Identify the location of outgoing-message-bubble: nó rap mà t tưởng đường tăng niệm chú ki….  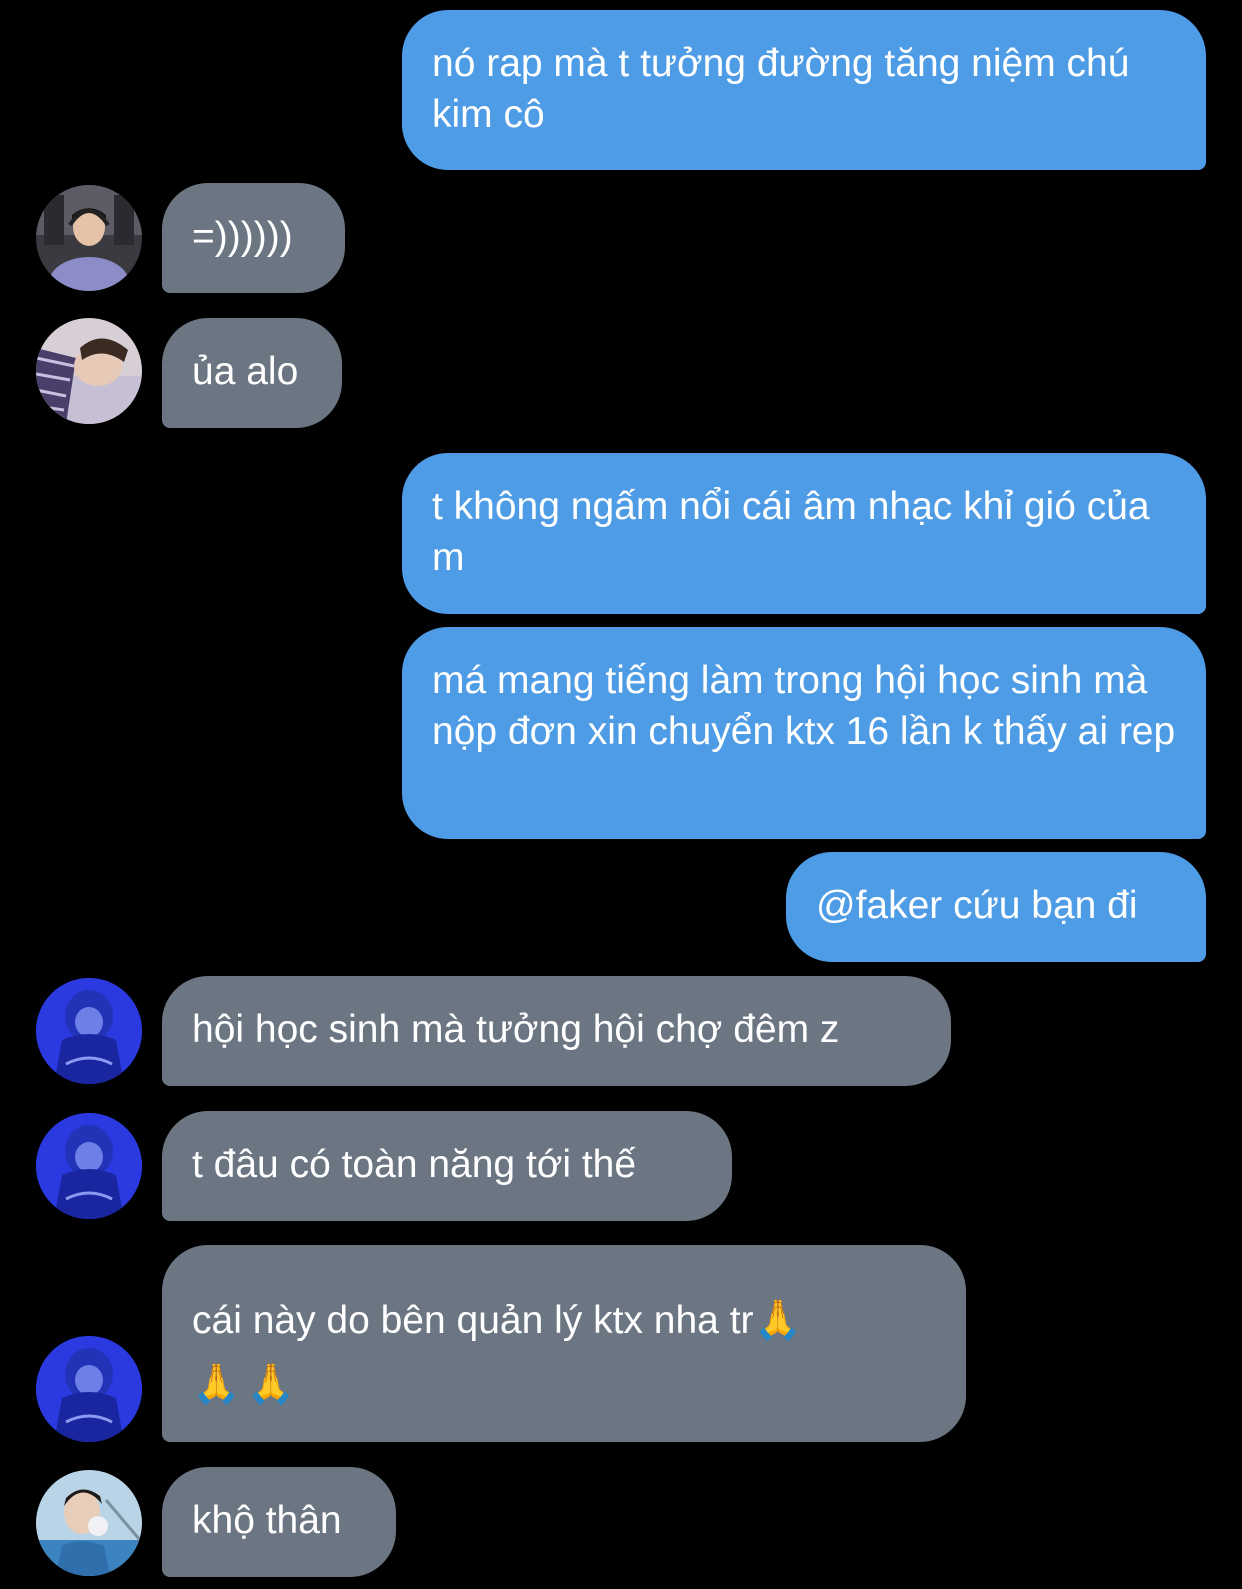
(804, 90).